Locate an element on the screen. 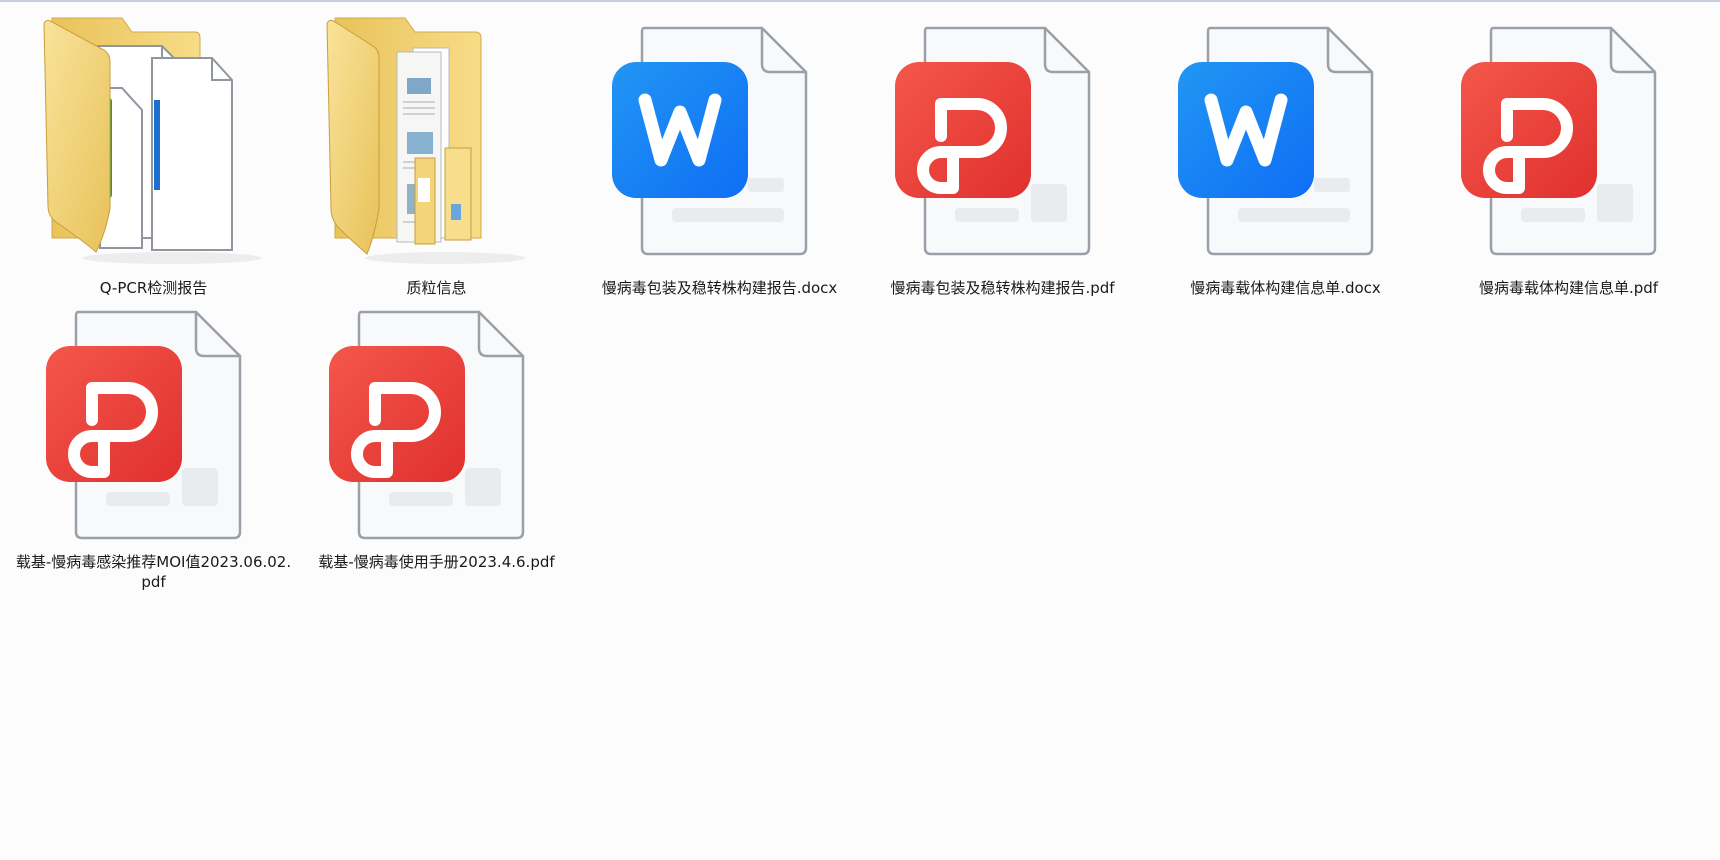 This screenshot has width=1720, height=860. file-name-label: 慢病毒载体构建信息单.pdf is located at coordinates (1568, 288).